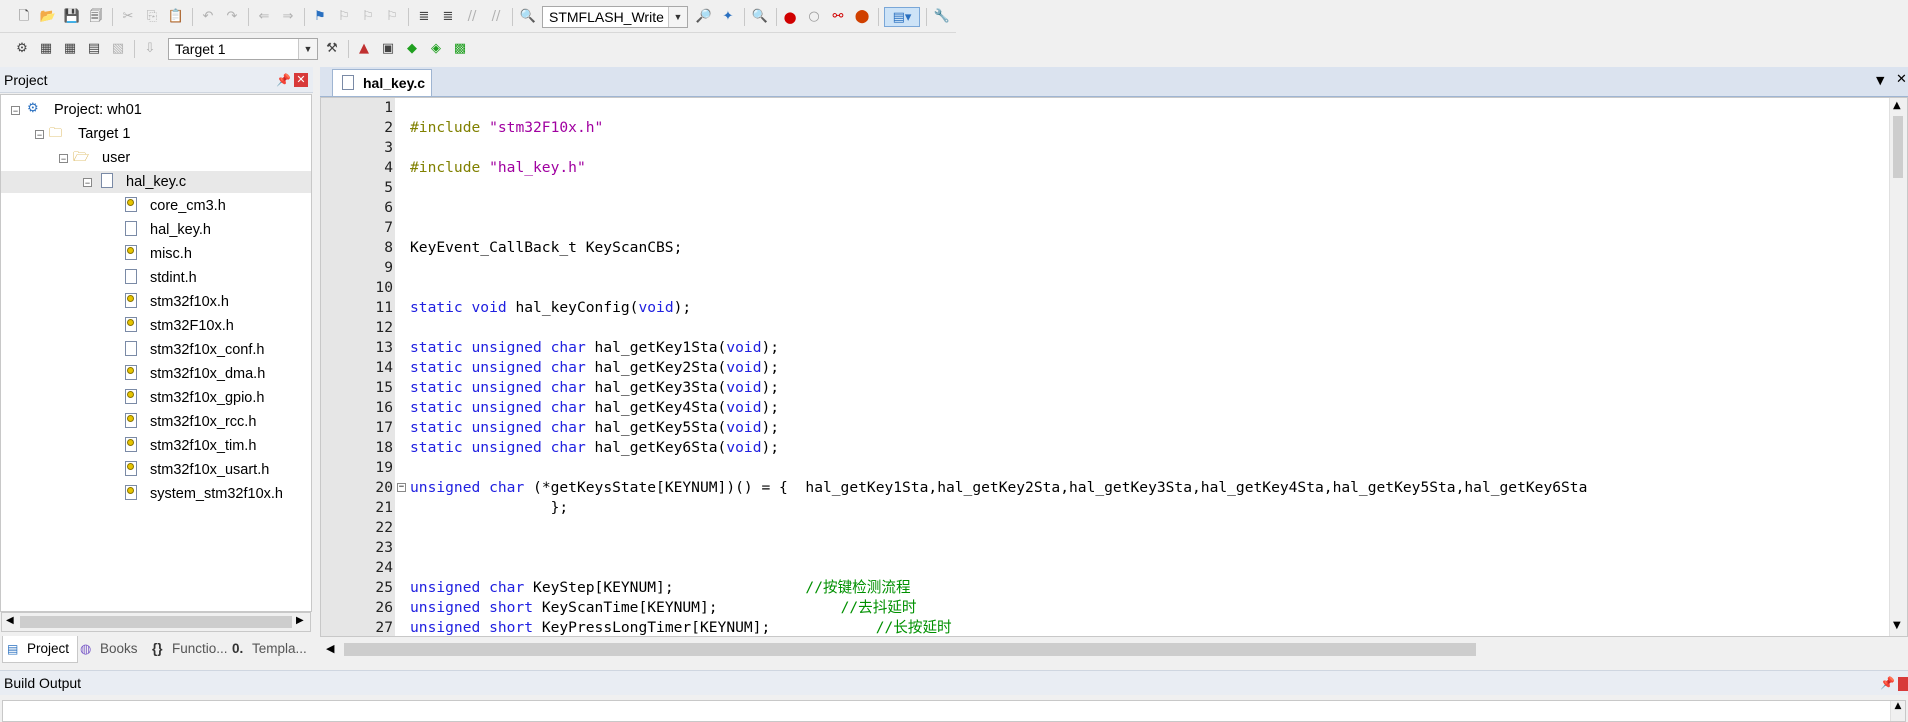  I want to click on pack-installer-icon: ◈, so click(436, 49).